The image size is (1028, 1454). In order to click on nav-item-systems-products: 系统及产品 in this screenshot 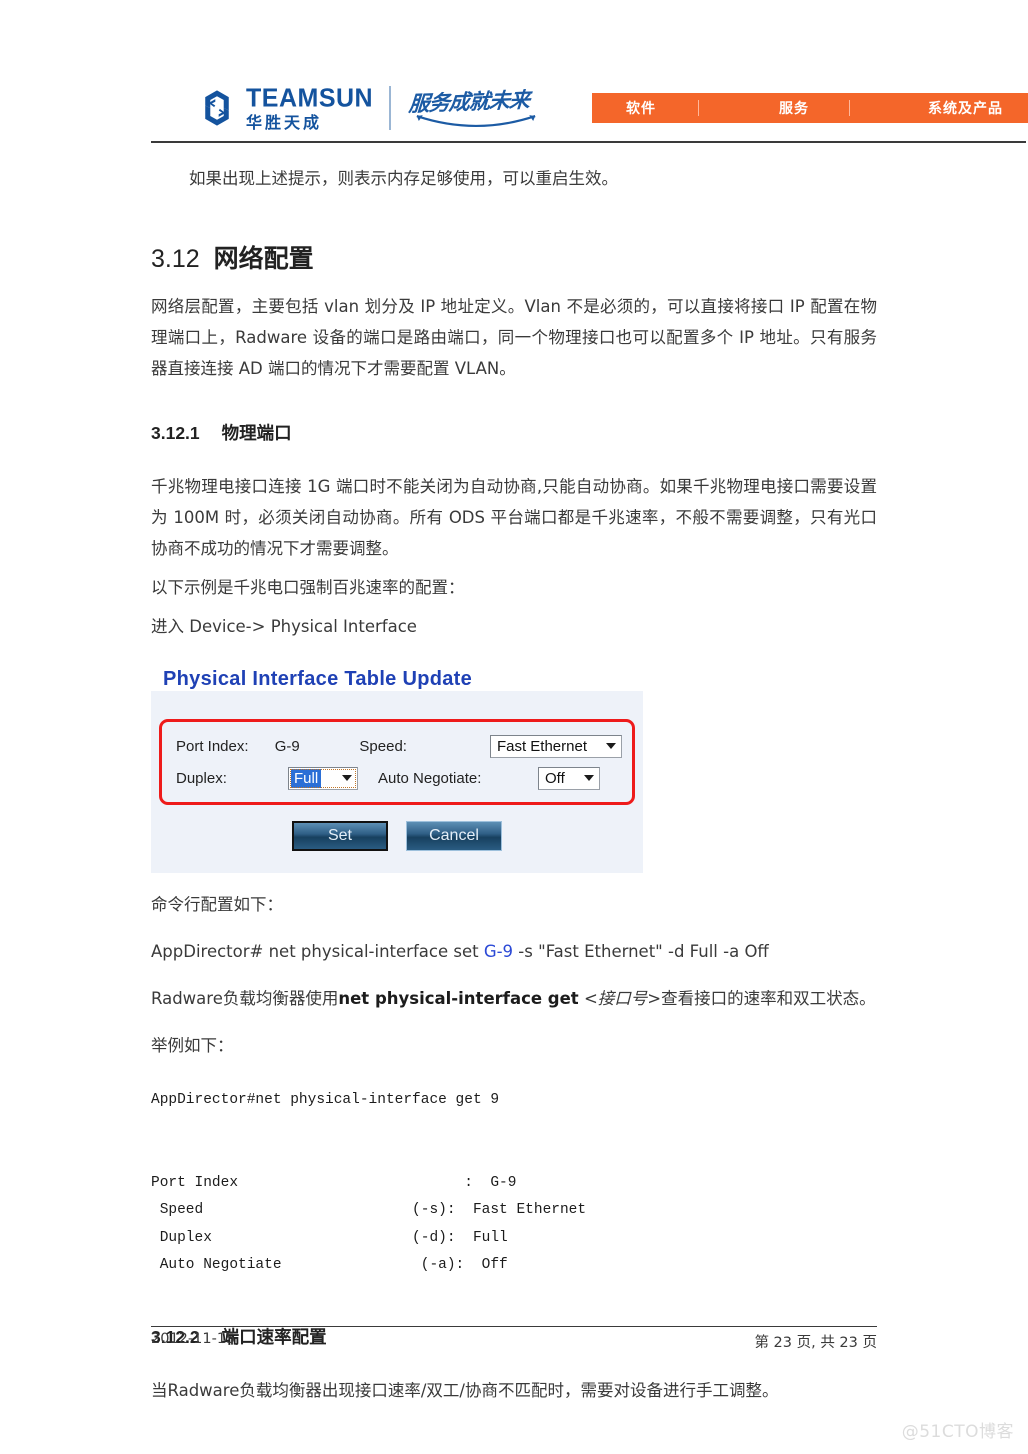, I will do `click(965, 108)`.